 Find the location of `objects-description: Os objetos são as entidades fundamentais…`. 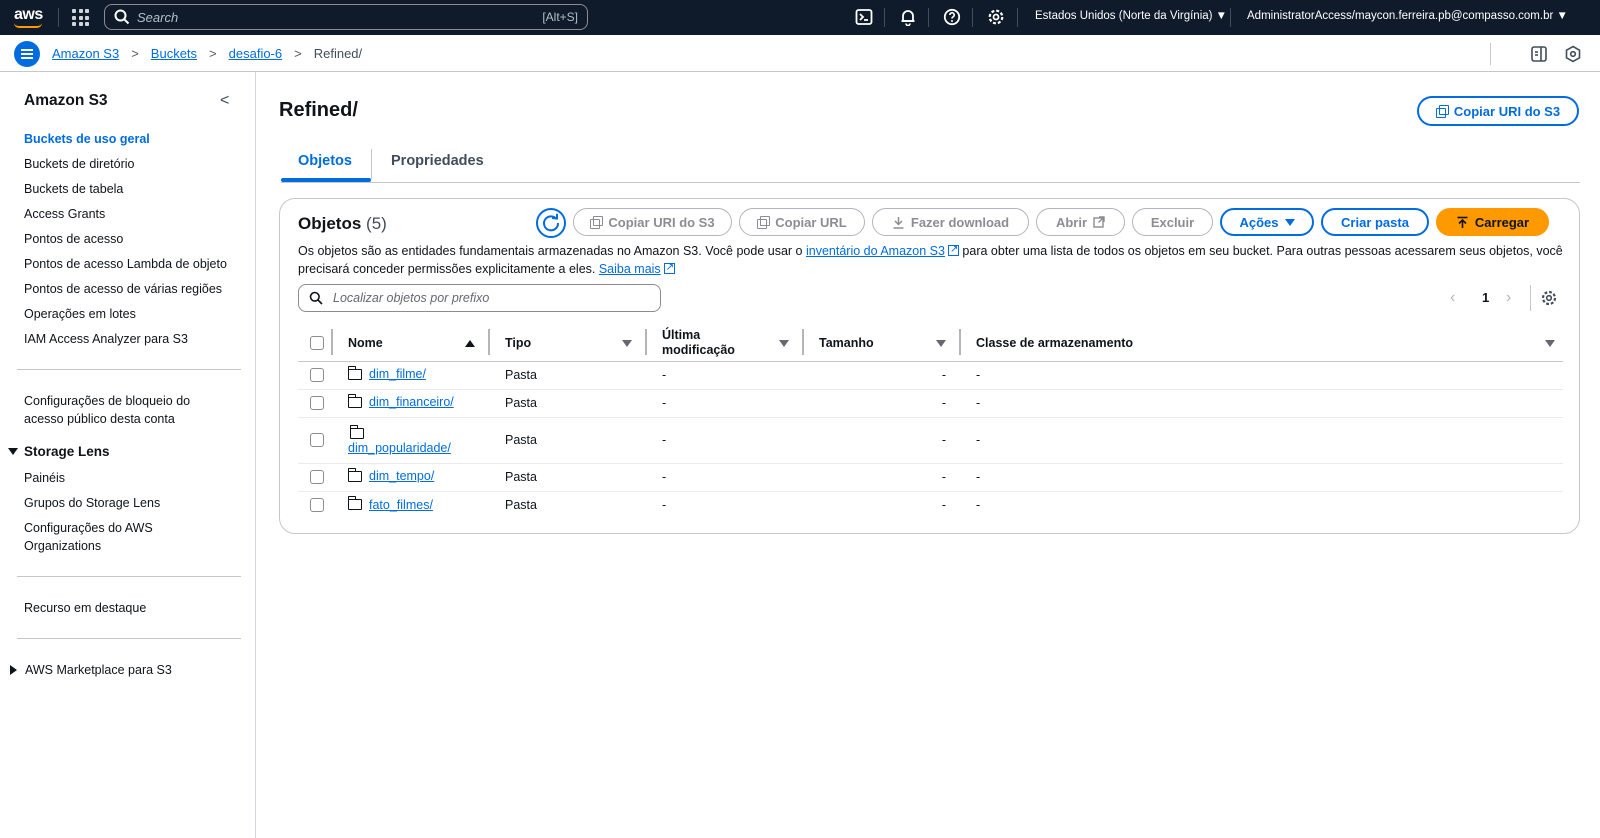

objects-description: Os objetos são as entidades fundamentais… is located at coordinates (930, 259).